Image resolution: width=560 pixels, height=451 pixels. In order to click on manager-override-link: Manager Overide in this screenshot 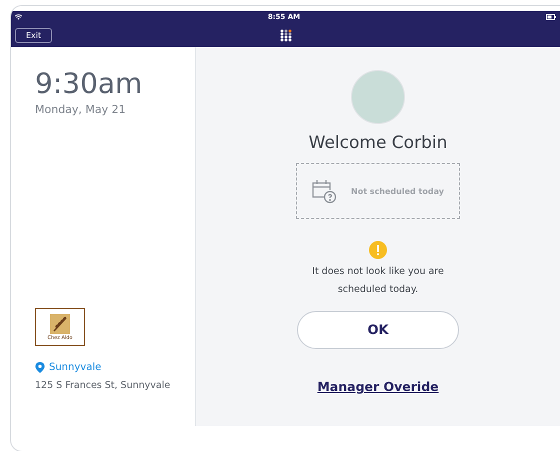, I will do `click(378, 386)`.